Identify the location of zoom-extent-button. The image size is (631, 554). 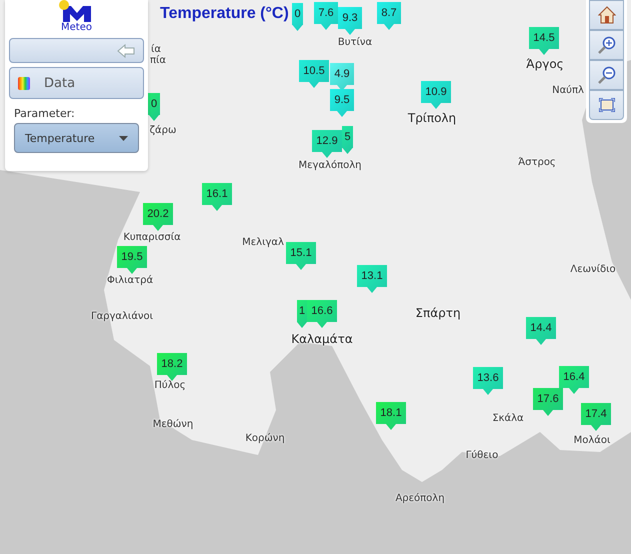
(606, 105).